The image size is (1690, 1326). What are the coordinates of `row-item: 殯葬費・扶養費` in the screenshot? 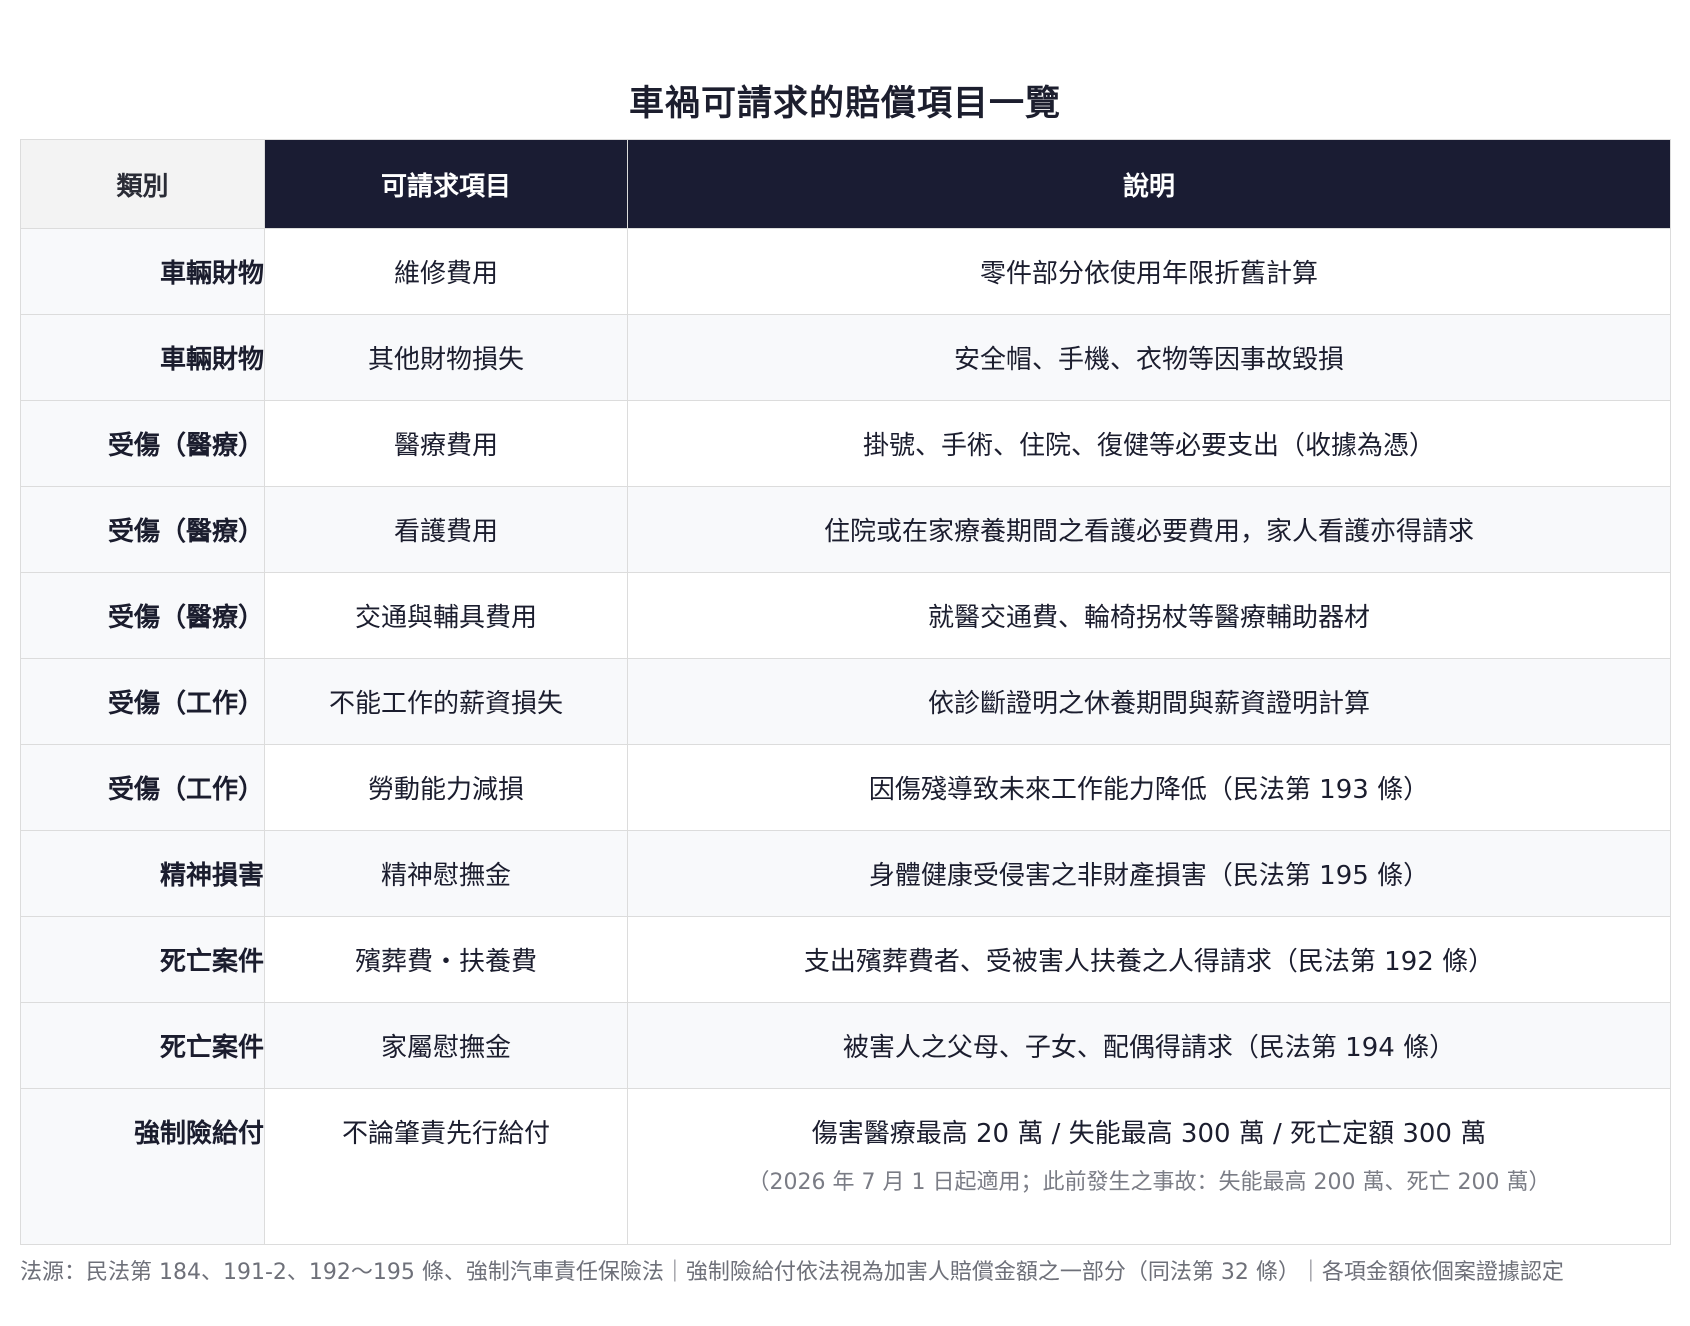 It's located at (446, 959).